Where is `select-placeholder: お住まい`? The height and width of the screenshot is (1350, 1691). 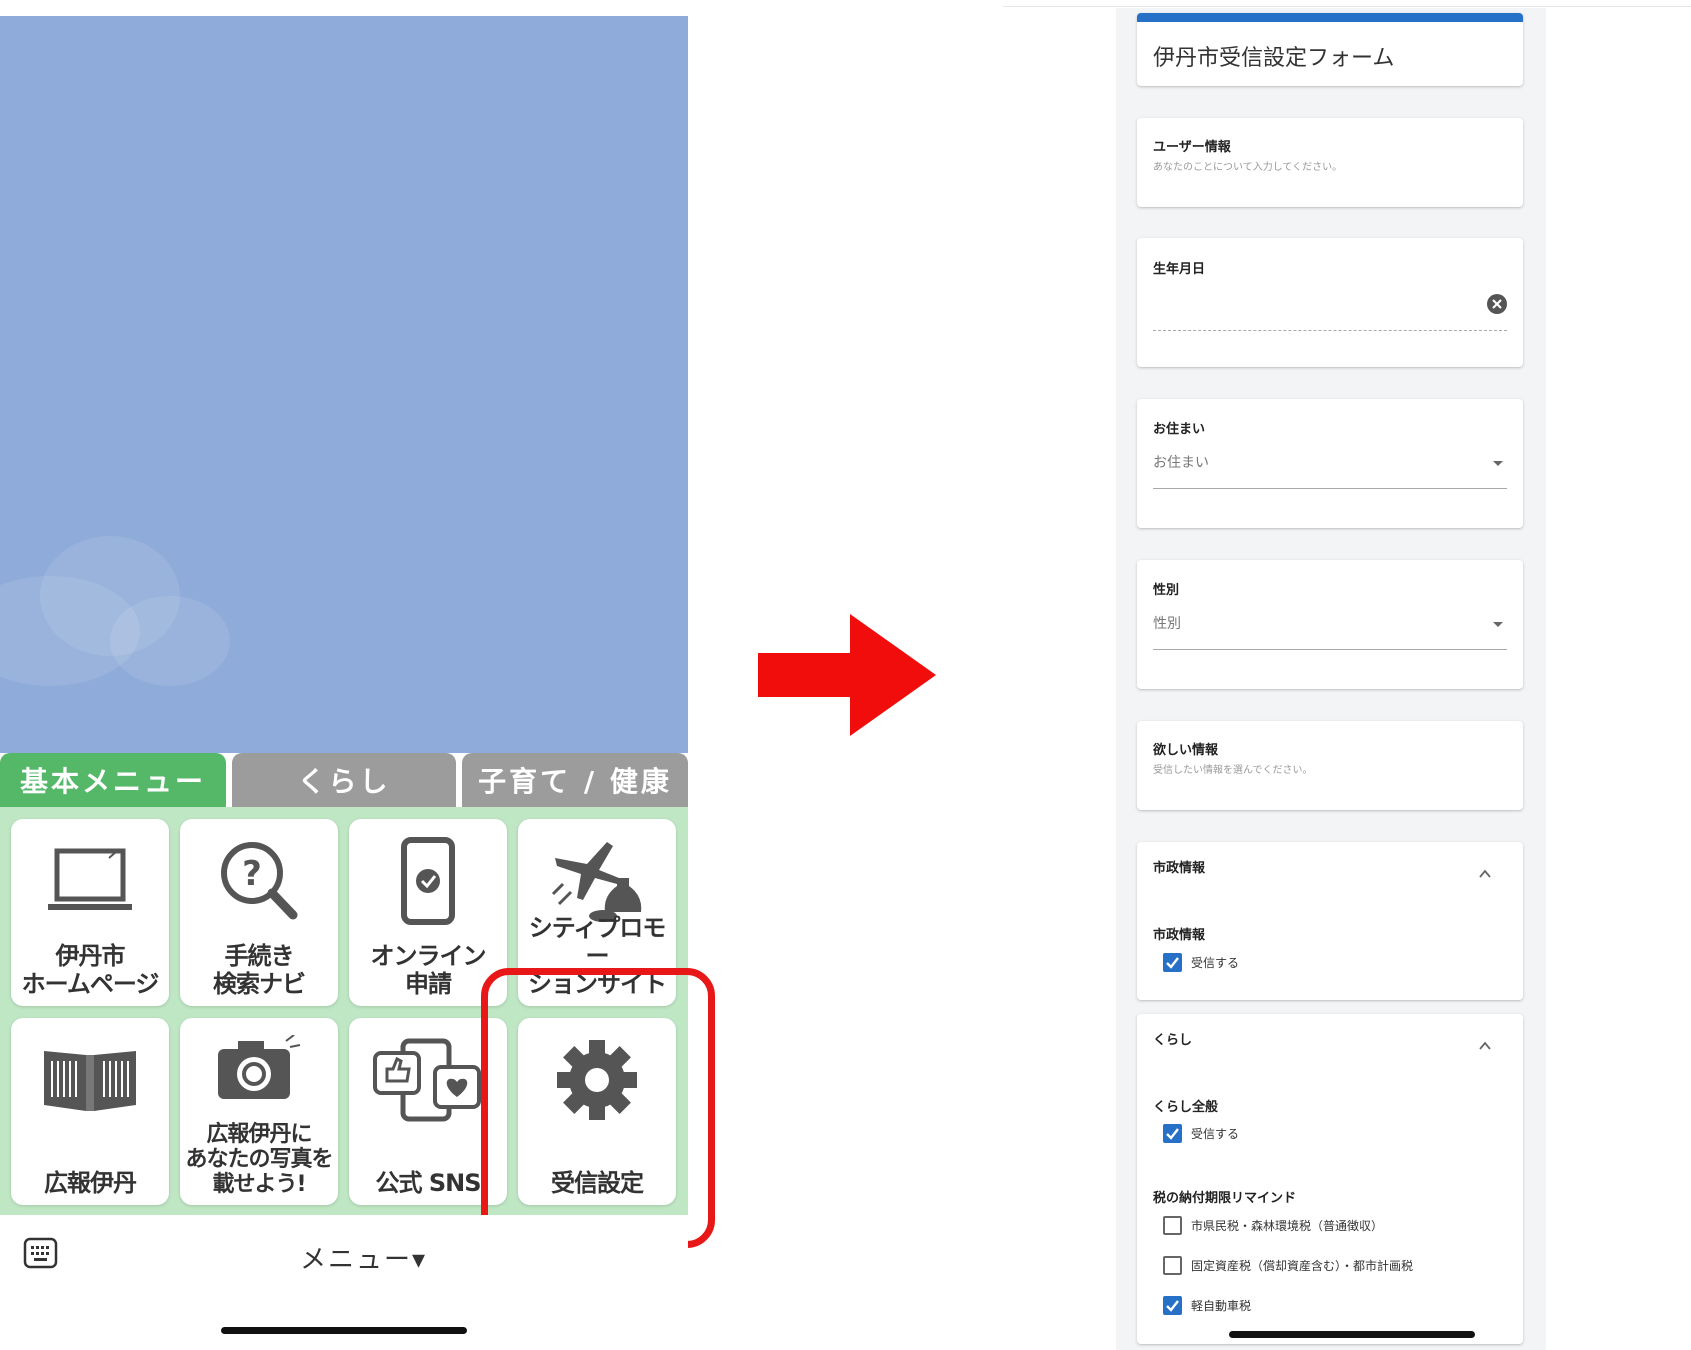
select-placeholder: お住まい is located at coordinates (1181, 463).